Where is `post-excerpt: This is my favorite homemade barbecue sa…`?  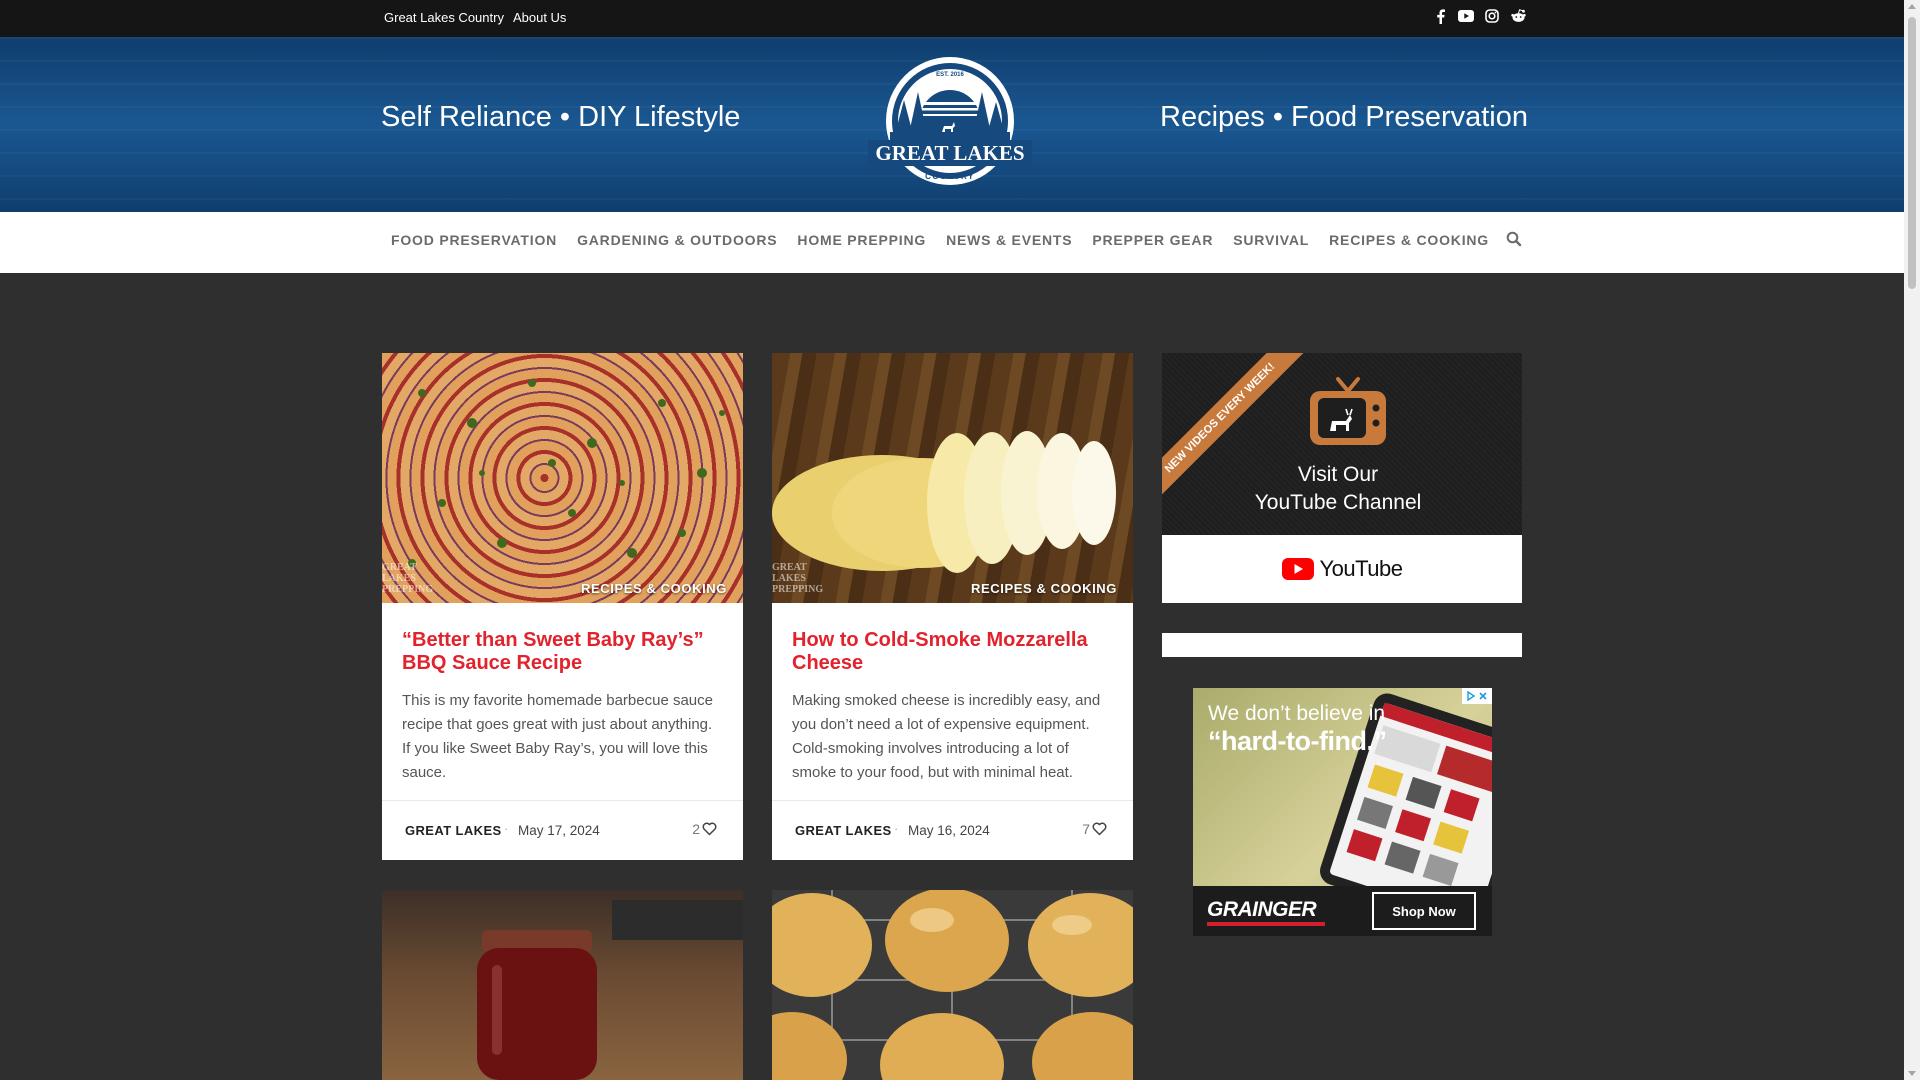 post-excerpt: This is my favorite homemade barbecue sa… is located at coordinates (557, 736).